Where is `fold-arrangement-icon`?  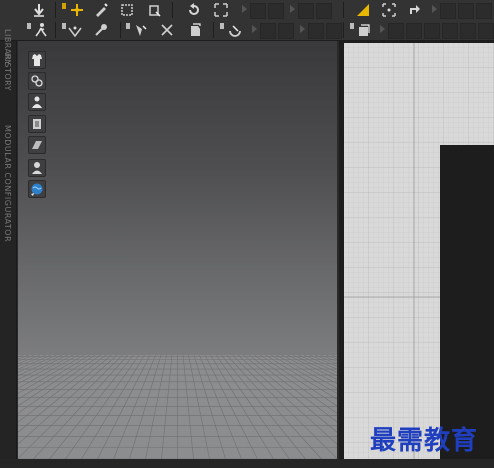
fold-arrangement-icon is located at coordinates (75, 30).